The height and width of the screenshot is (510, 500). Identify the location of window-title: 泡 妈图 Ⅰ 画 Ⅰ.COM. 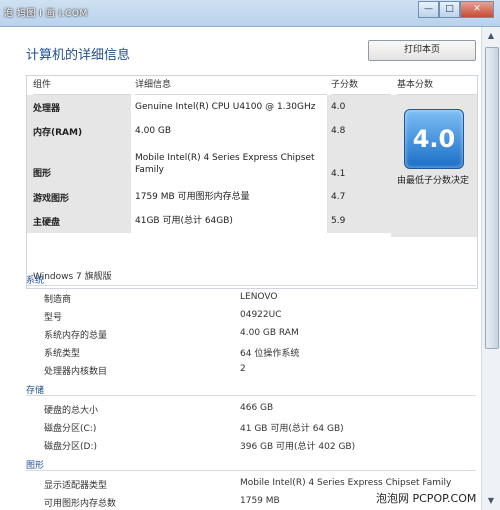
(46, 14).